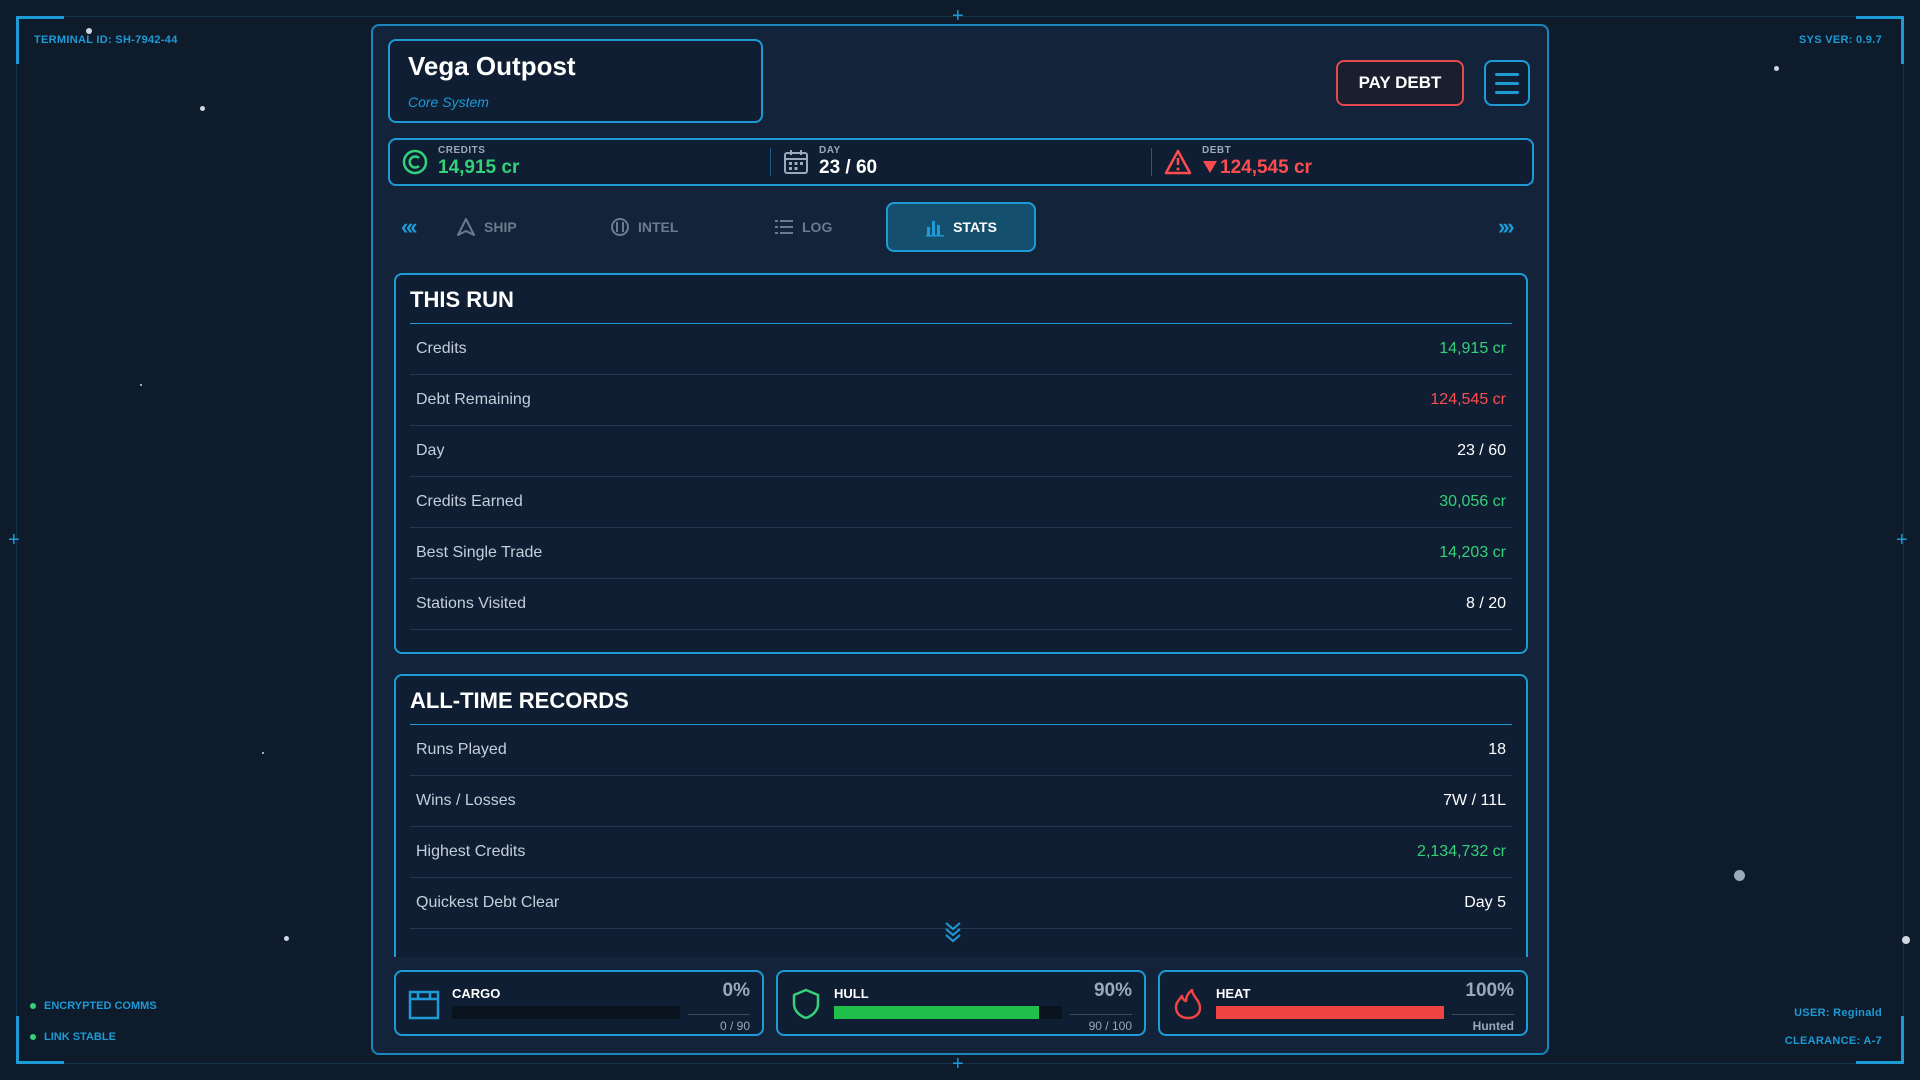  I want to click on tab-prev-icon: «‹, so click(409, 227).